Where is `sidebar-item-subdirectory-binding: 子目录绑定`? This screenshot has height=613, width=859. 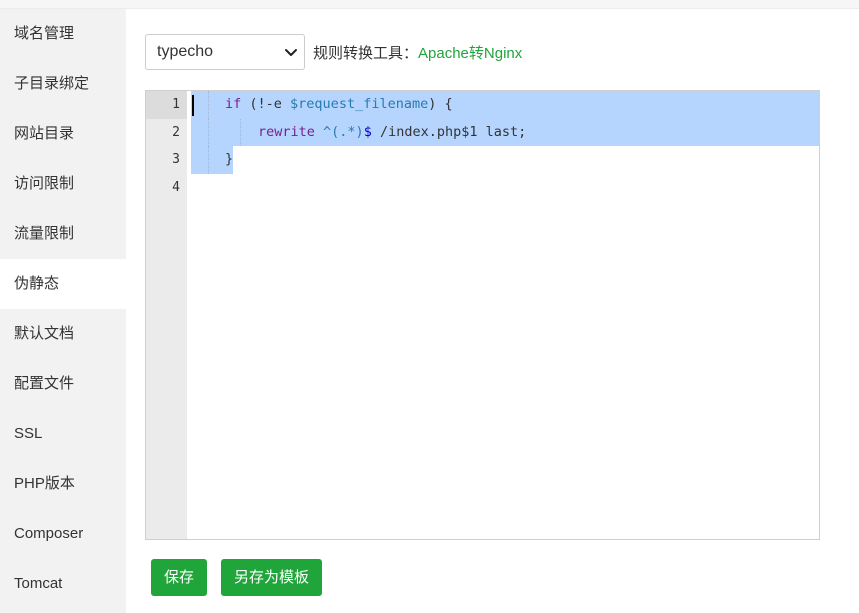 sidebar-item-subdirectory-binding: 子目录绑定 is located at coordinates (63, 84).